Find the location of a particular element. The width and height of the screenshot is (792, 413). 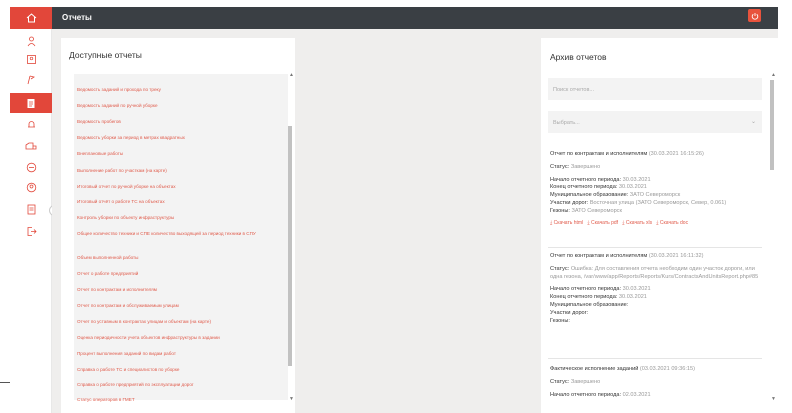

link-label: Скачать xls is located at coordinates (639, 222).